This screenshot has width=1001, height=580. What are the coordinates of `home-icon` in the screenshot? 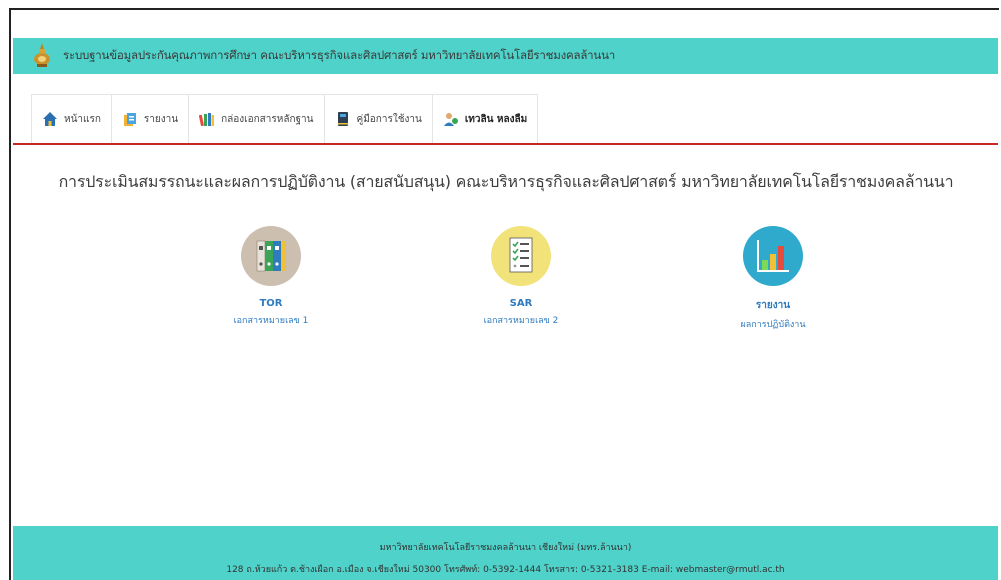 It's located at (50, 119).